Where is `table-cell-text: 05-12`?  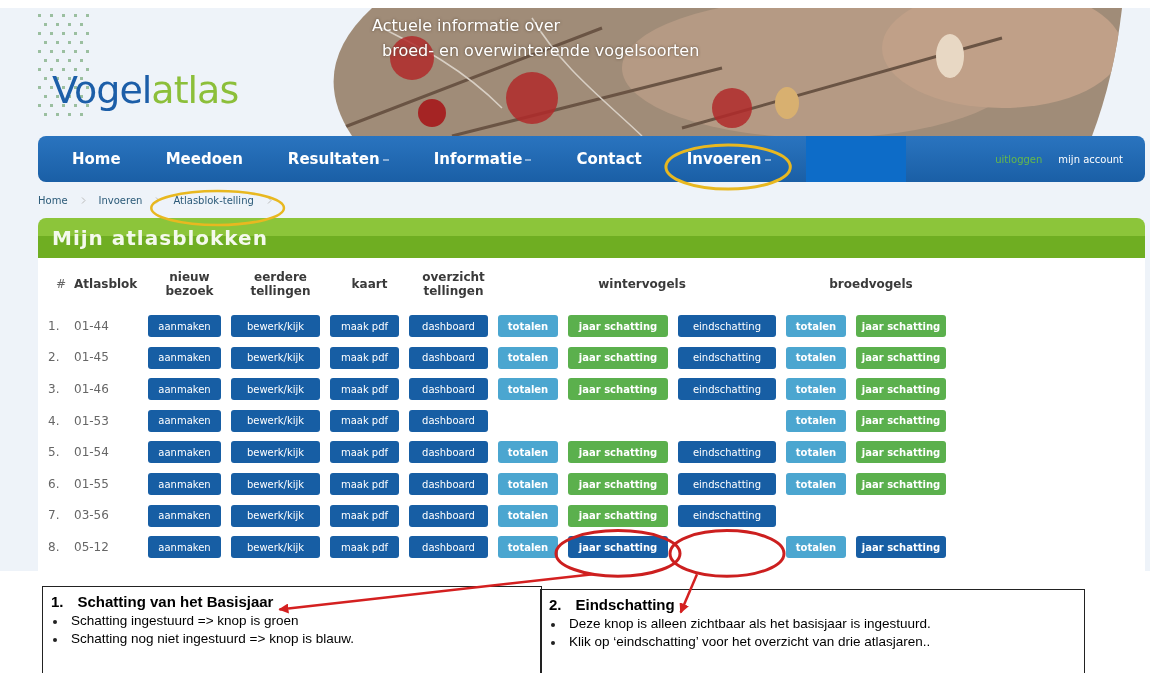 table-cell-text: 05-12 is located at coordinates (92, 546).